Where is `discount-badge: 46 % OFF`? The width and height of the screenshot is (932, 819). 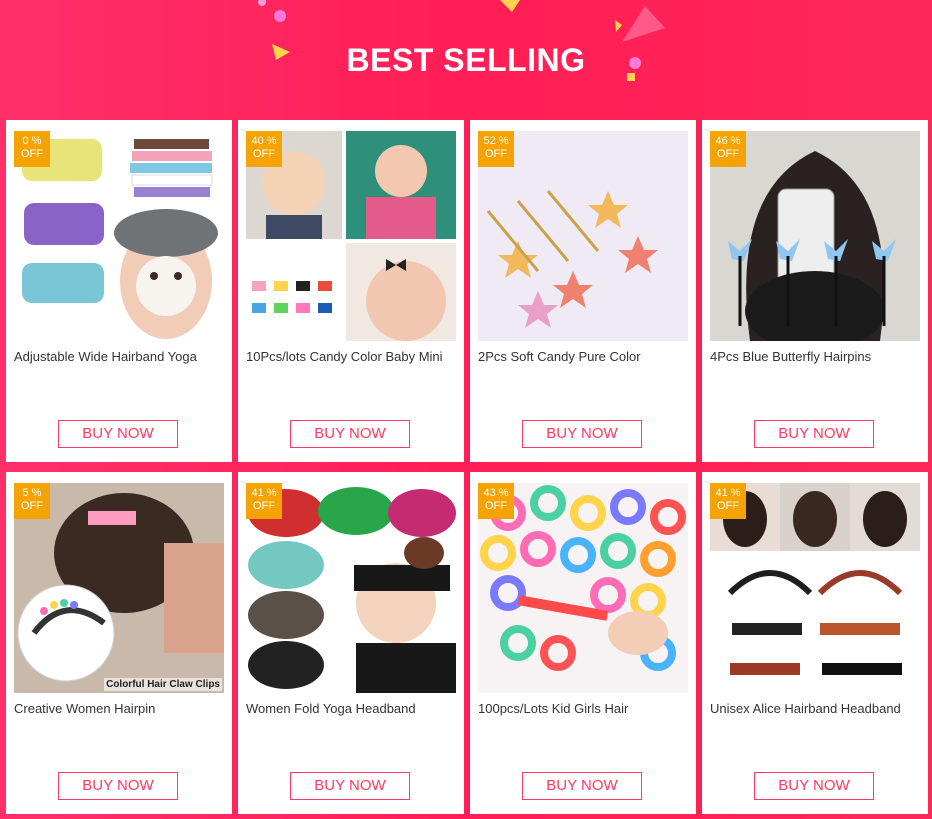
discount-badge: 46 % OFF is located at coordinates (728, 149).